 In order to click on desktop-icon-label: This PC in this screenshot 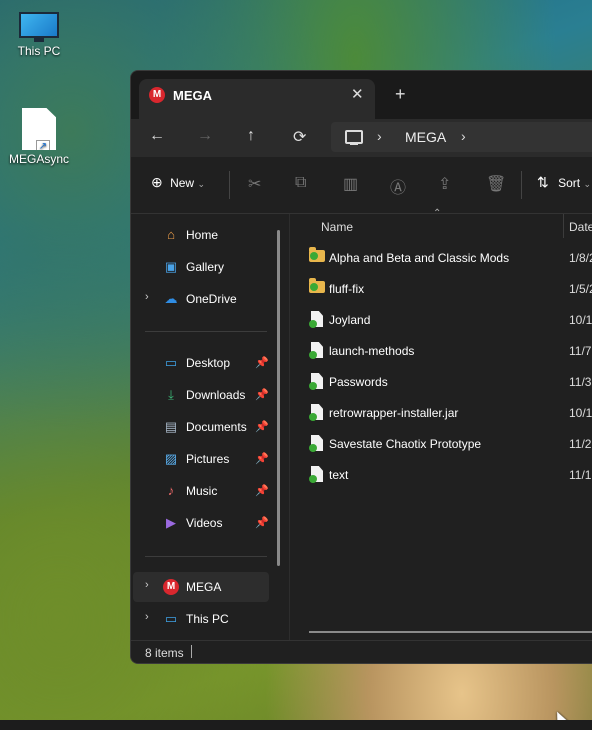, I will do `click(39, 51)`.